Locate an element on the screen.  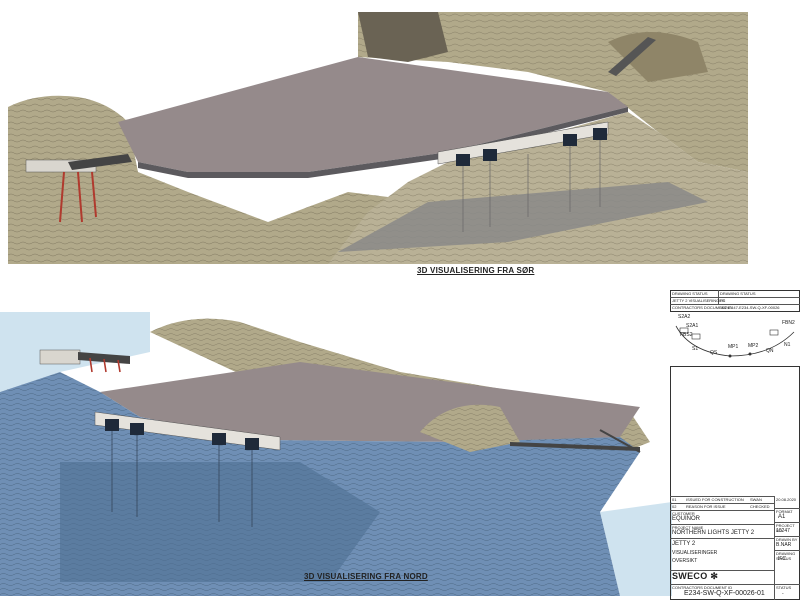
keyplan-header-value-left: JETTY 2 VISUALISERINGER is located at coordinates (698, 300).